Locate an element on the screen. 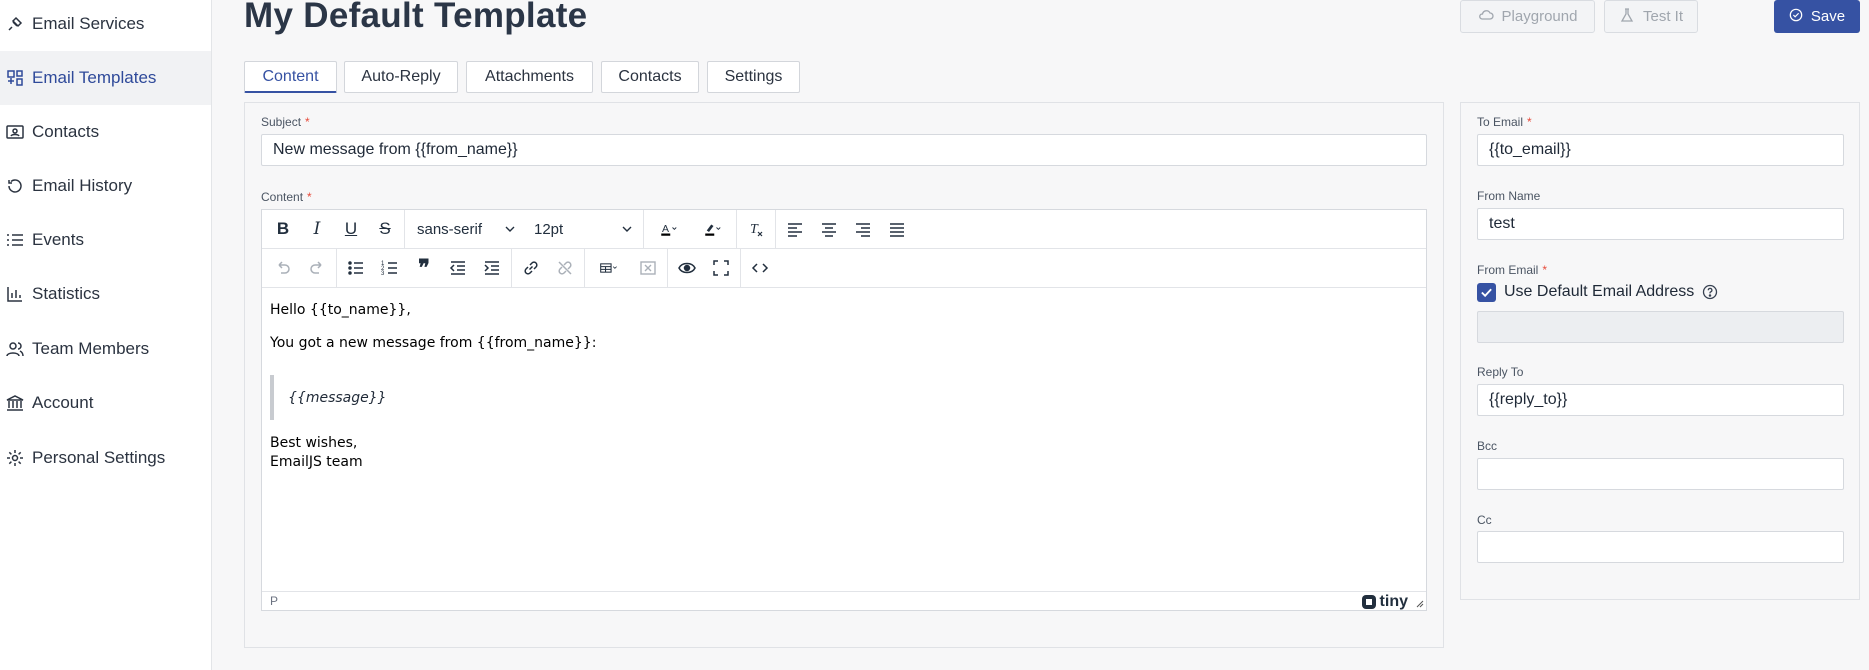 This screenshot has height=670, width=1869. check-circle-icon is located at coordinates (1796, 17).